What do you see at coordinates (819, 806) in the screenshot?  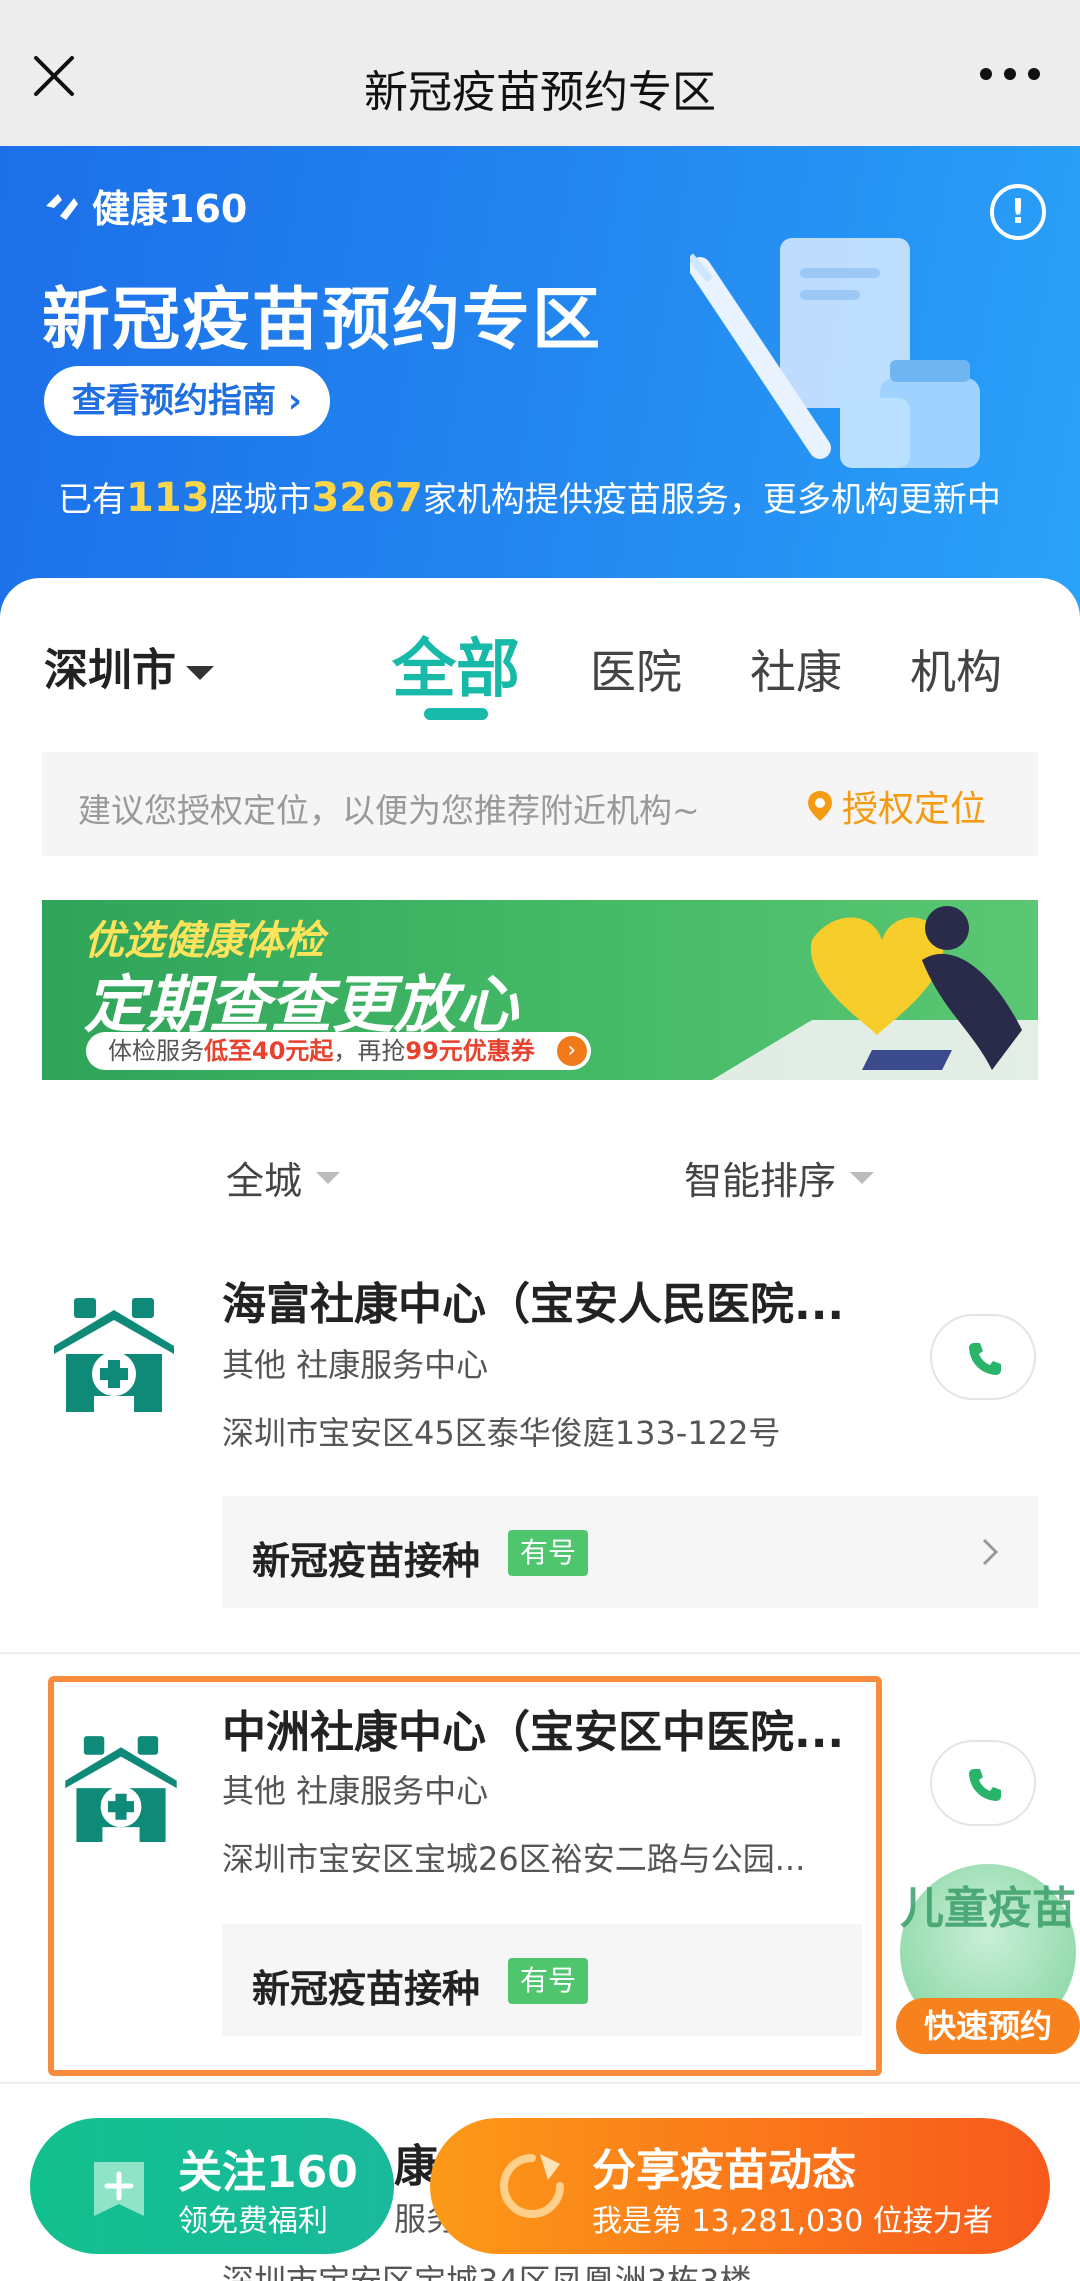 I see `location-pin-icon` at bounding box center [819, 806].